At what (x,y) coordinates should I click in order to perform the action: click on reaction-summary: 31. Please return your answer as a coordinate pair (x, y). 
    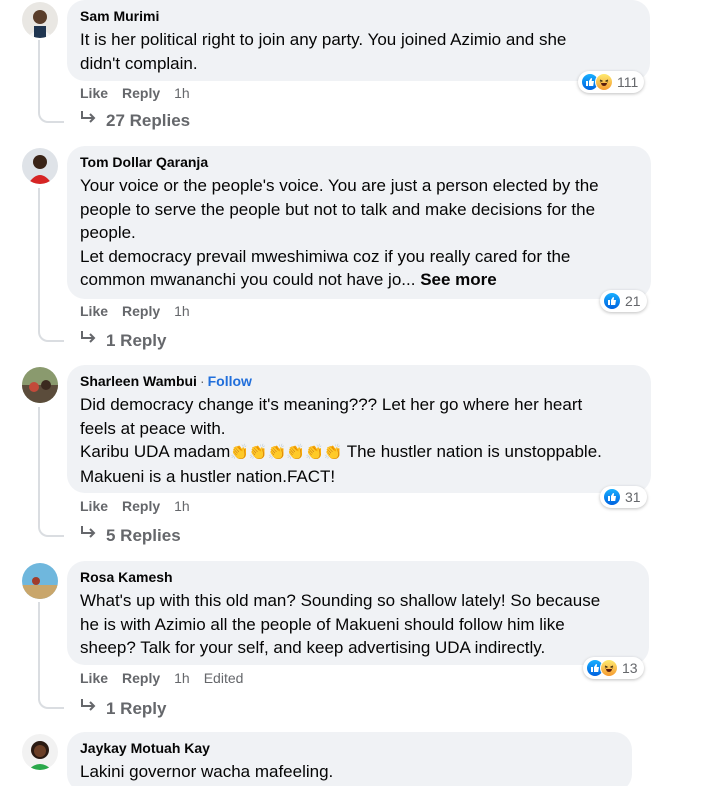
    Looking at the image, I should click on (623, 497).